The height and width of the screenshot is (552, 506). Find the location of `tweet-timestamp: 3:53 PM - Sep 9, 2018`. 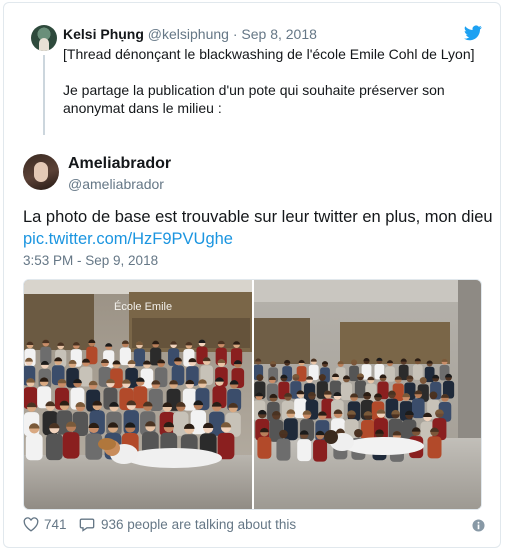

tweet-timestamp: 3:53 PM - Sep 9, 2018 is located at coordinates (90, 261).